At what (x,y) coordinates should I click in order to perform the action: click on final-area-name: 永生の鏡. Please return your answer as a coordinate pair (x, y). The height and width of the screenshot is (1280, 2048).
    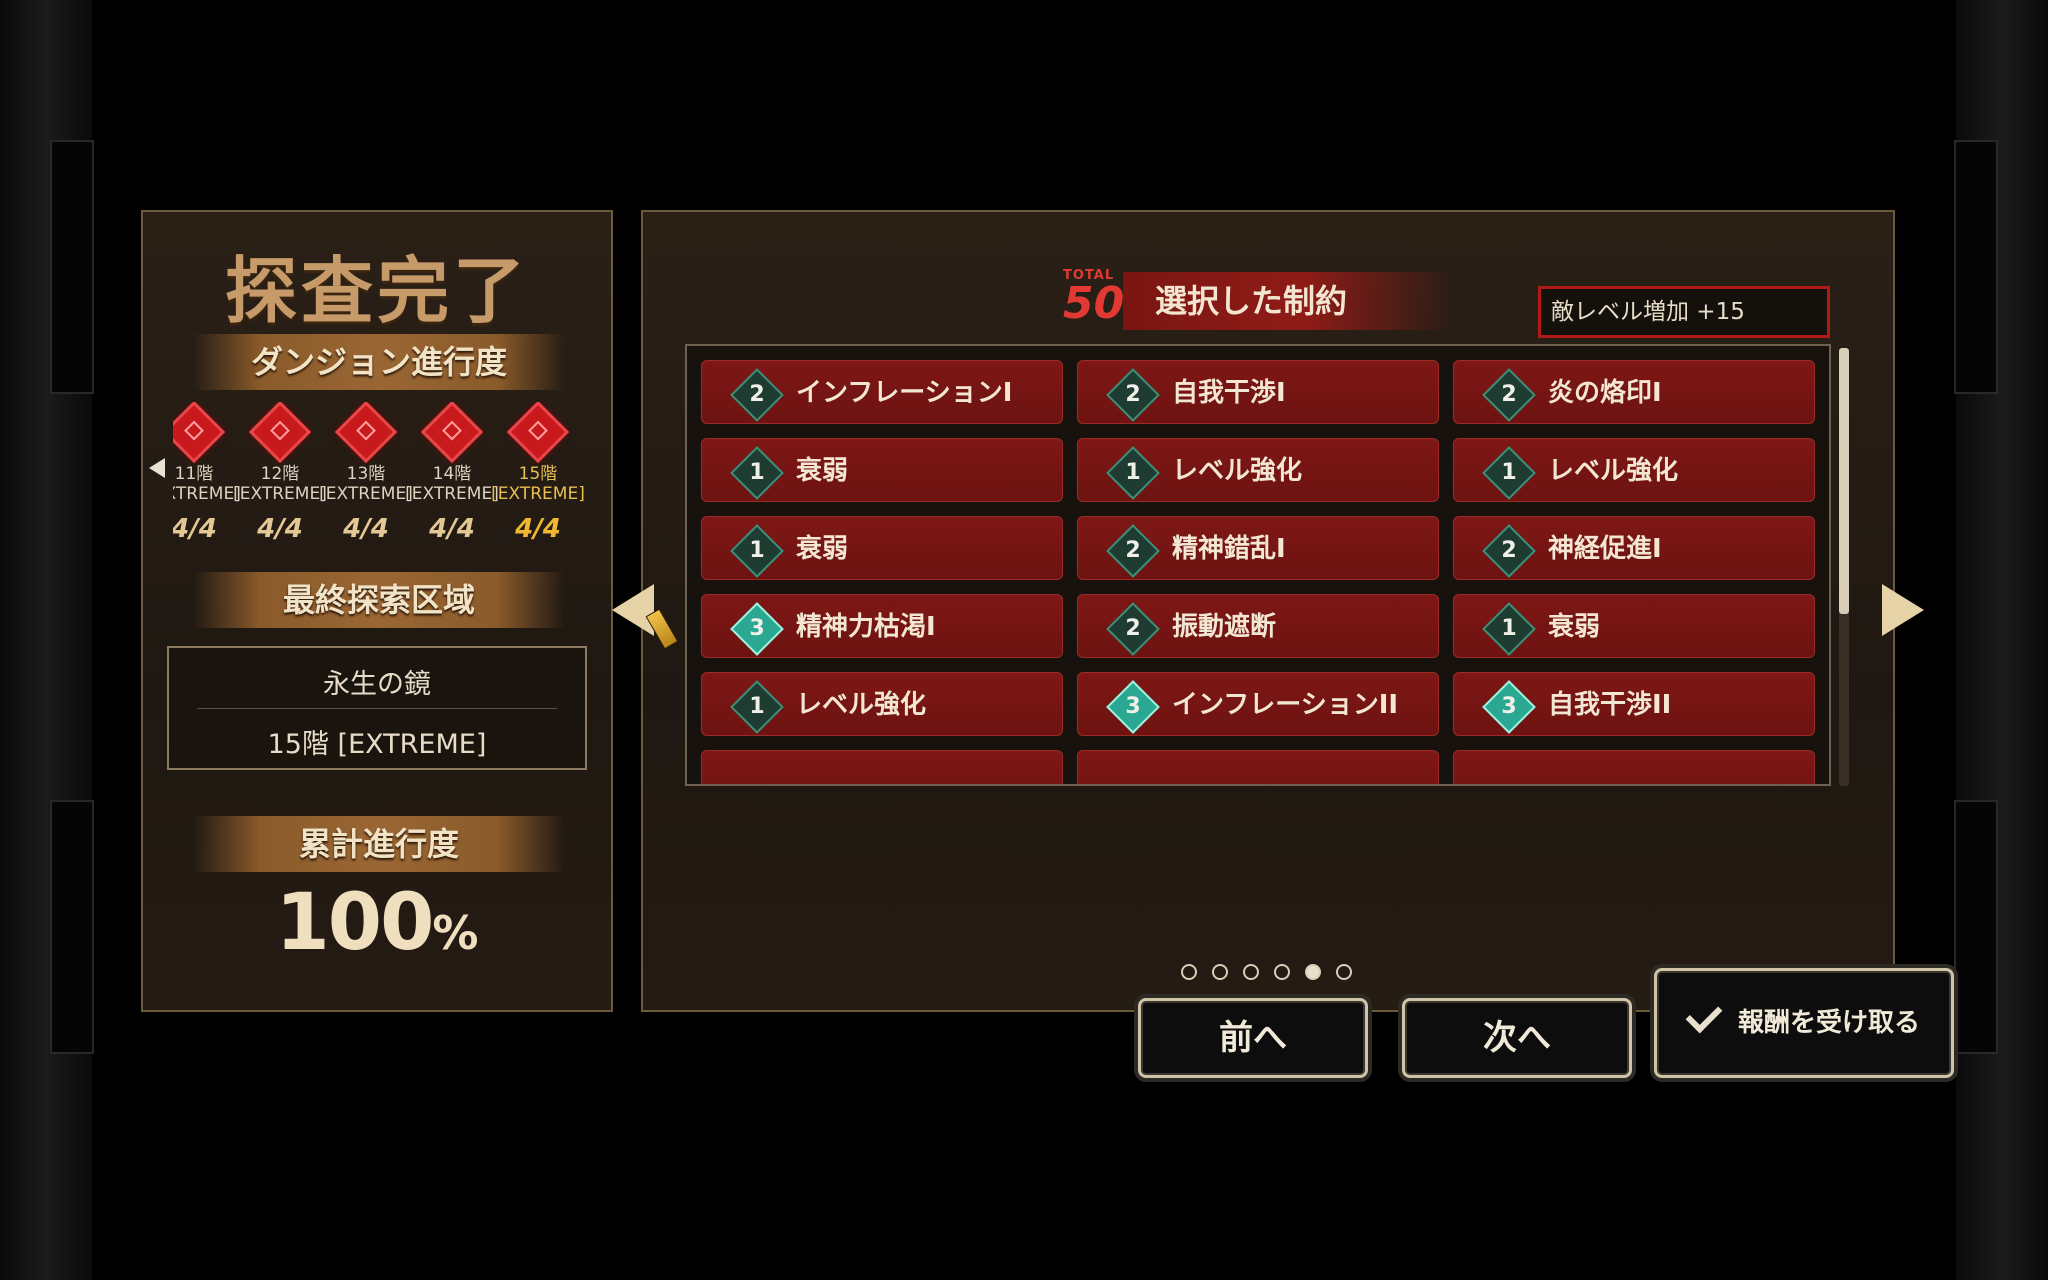
    Looking at the image, I should click on (377, 684).